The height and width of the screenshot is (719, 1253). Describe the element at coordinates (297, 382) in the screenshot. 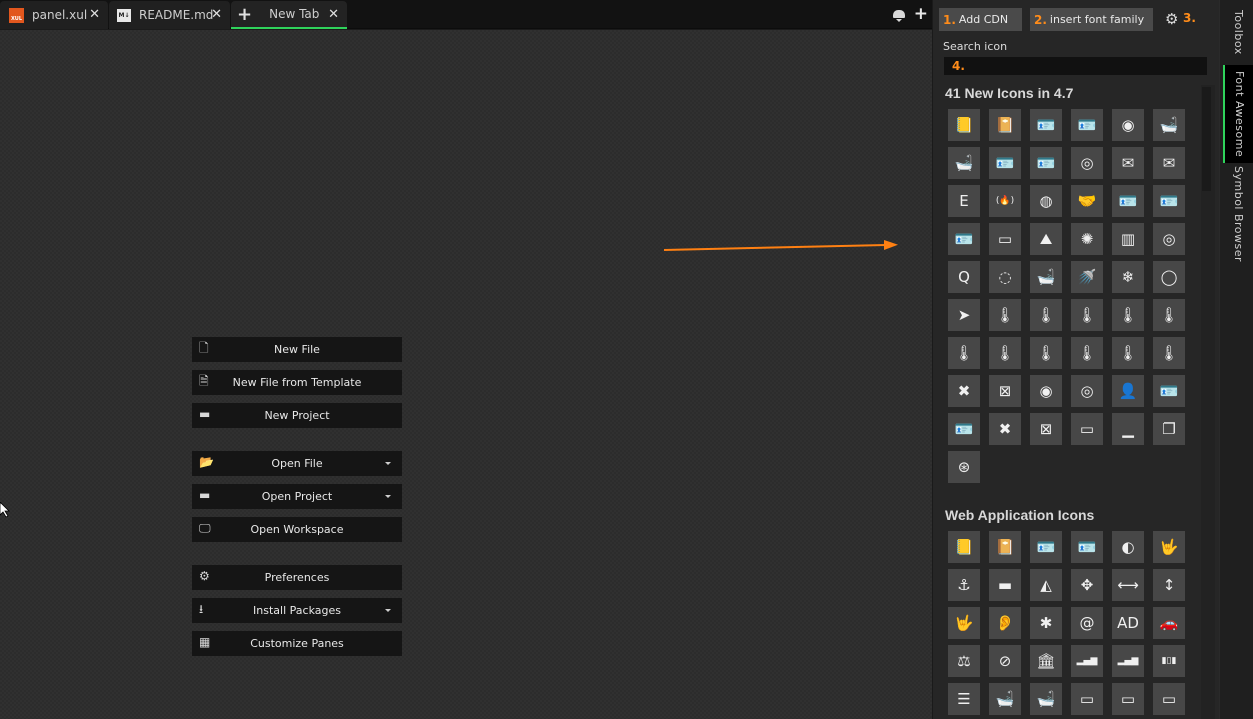

I see `new-file-from-template-button: 🗎 New File from Template` at that location.